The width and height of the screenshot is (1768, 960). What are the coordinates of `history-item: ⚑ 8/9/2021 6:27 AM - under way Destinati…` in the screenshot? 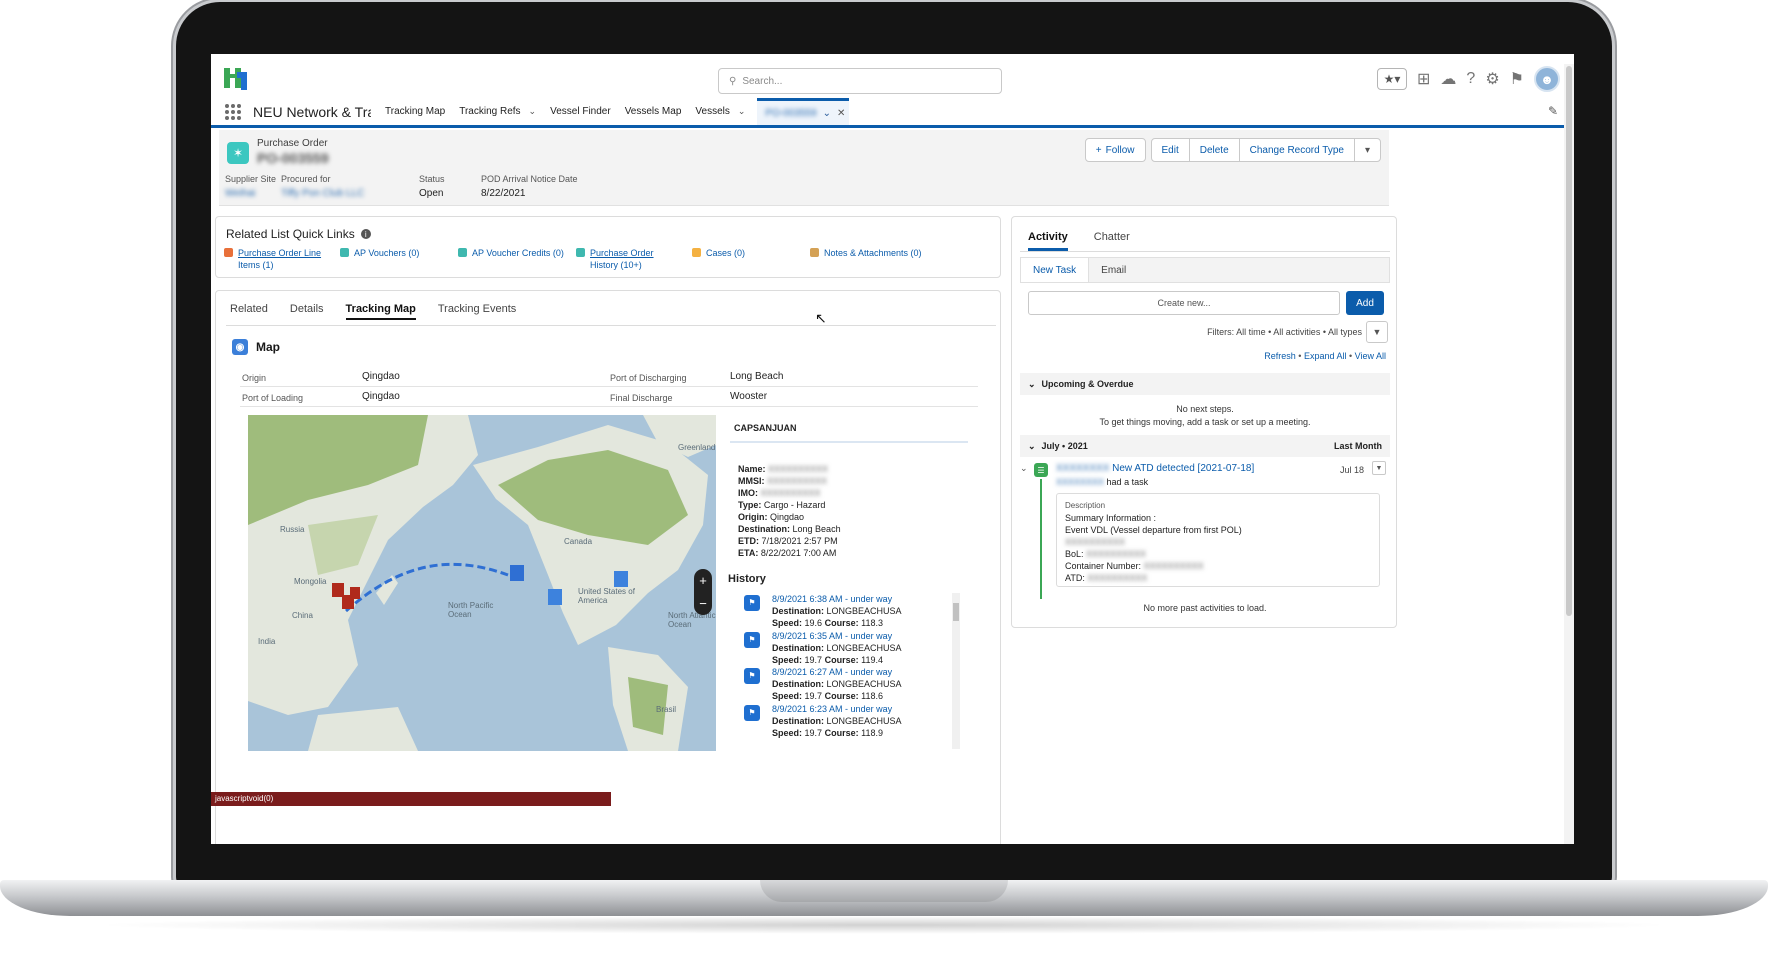 It's located at (850, 684).